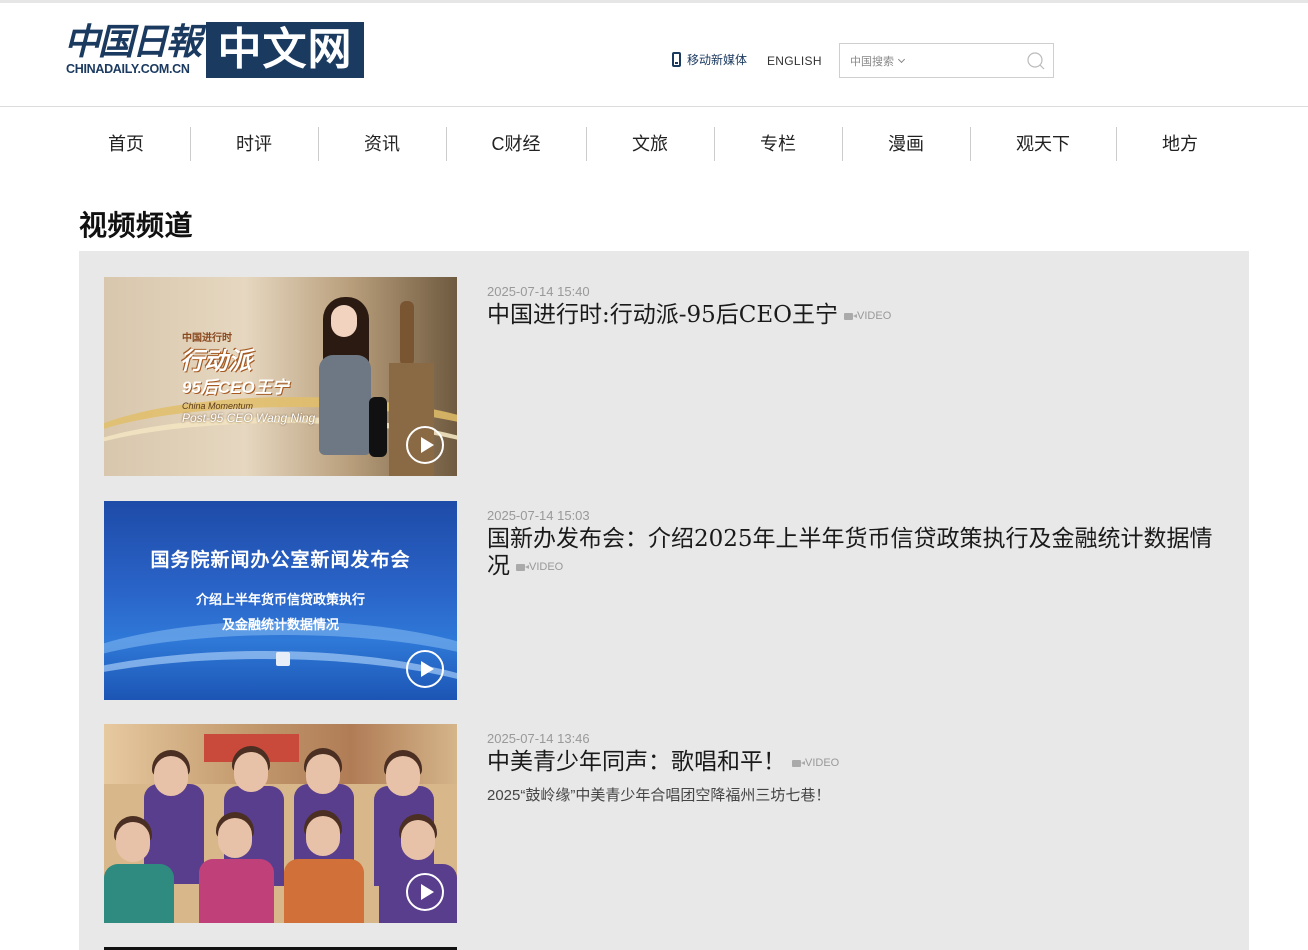  I want to click on nav-item-local: 地方, so click(1180, 144).